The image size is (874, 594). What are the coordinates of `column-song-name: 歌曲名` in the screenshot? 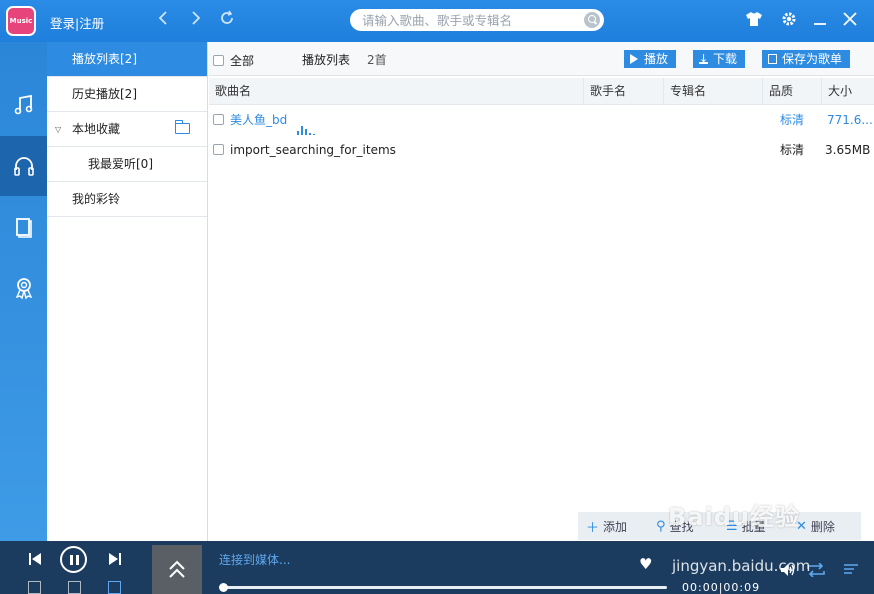 It's located at (396, 91).